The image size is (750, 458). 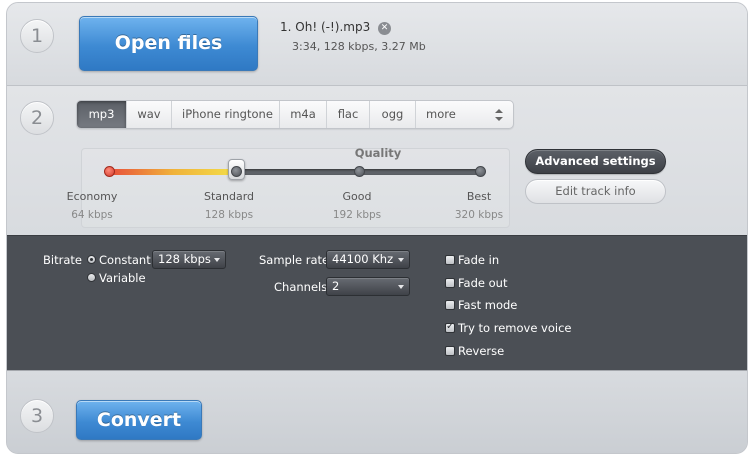 What do you see at coordinates (229, 196) in the screenshot?
I see `quality-level-name: Standard` at bounding box center [229, 196].